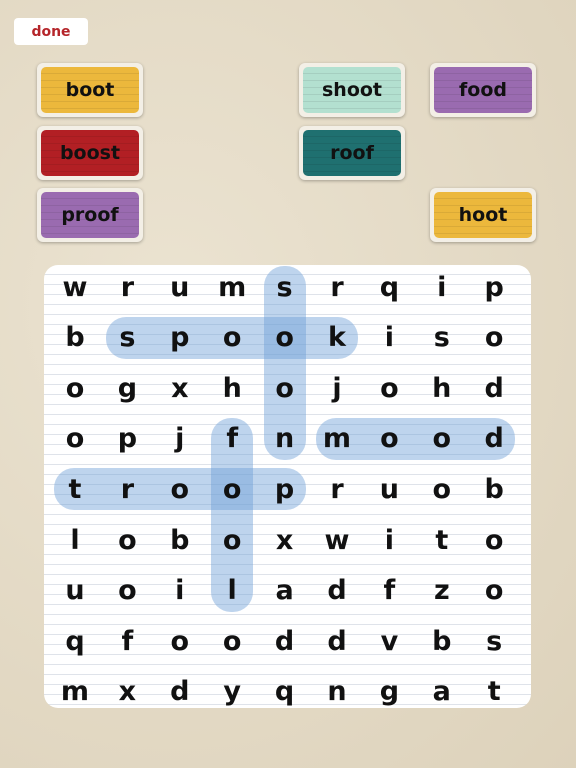 Image resolution: width=576 pixels, height=768 pixels. I want to click on word-card-shoot: shoot, so click(352, 90).